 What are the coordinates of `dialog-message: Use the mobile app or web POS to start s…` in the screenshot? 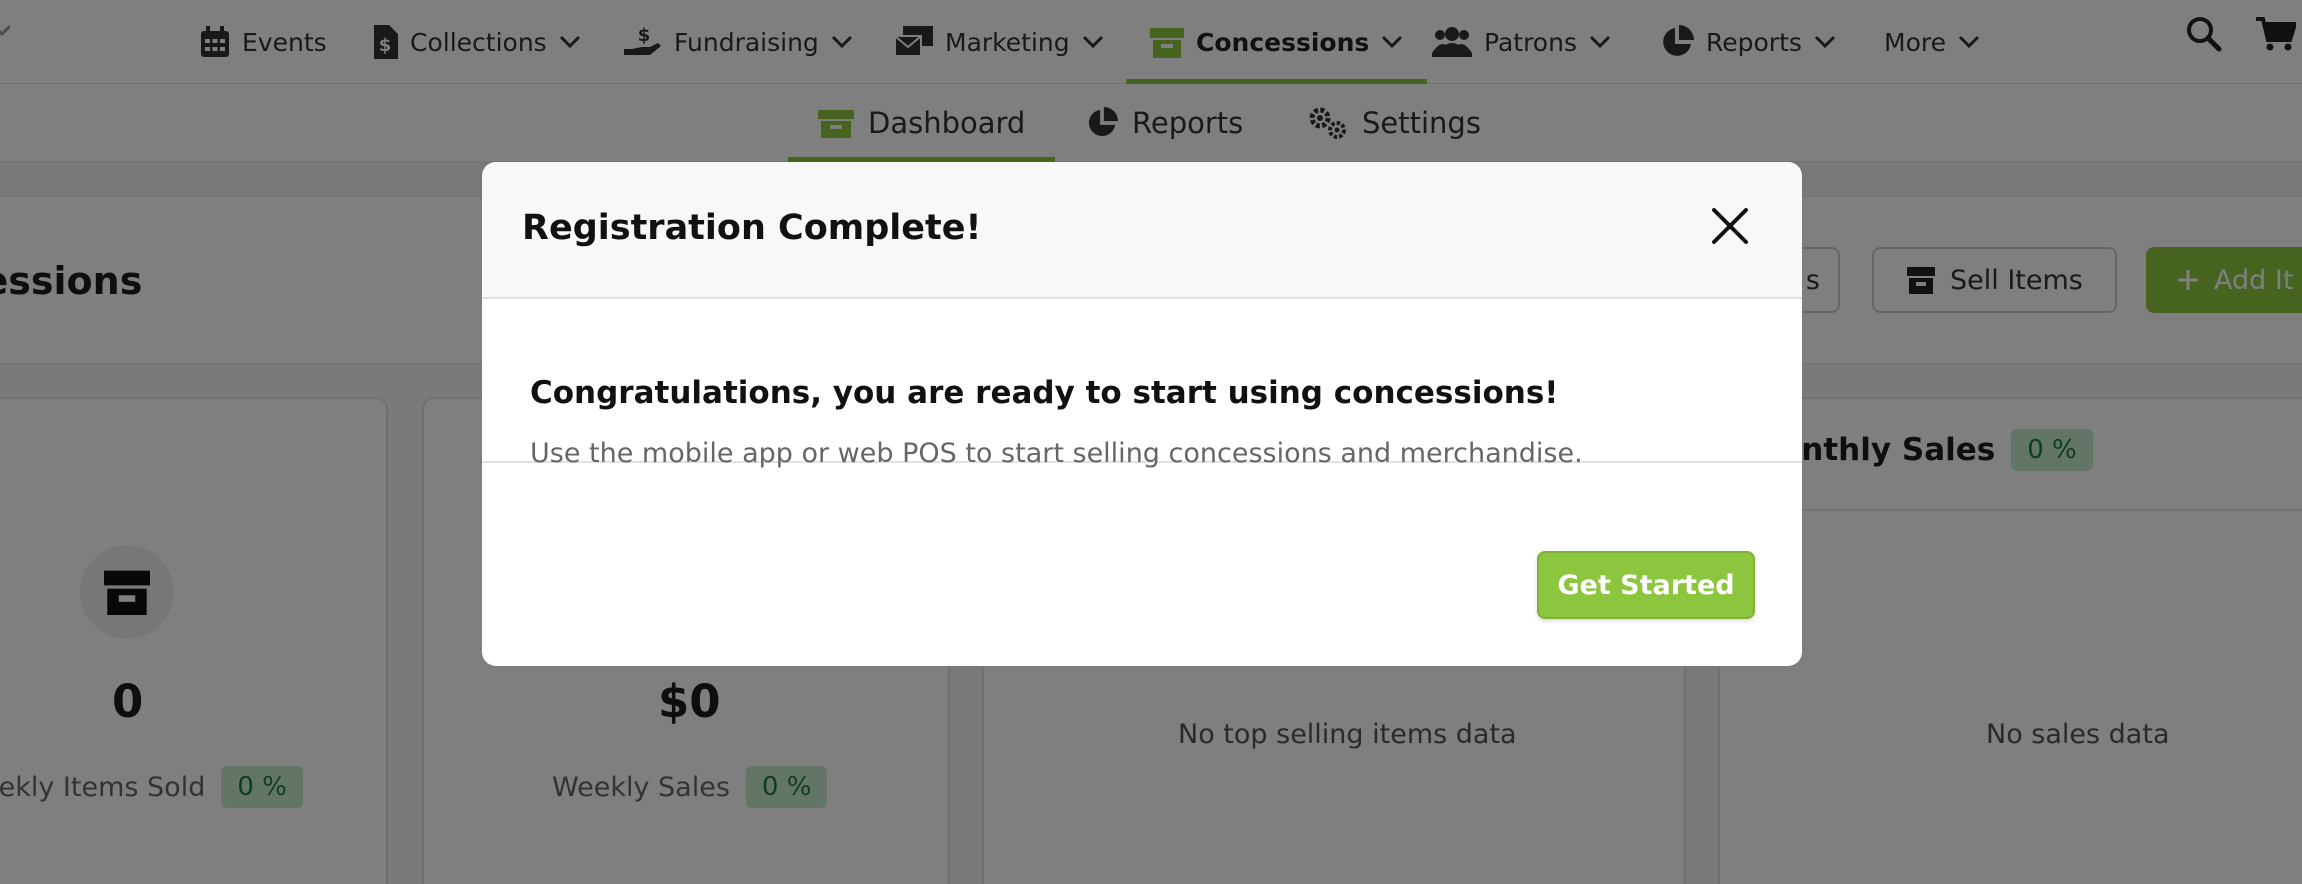 It's located at (1056, 453).